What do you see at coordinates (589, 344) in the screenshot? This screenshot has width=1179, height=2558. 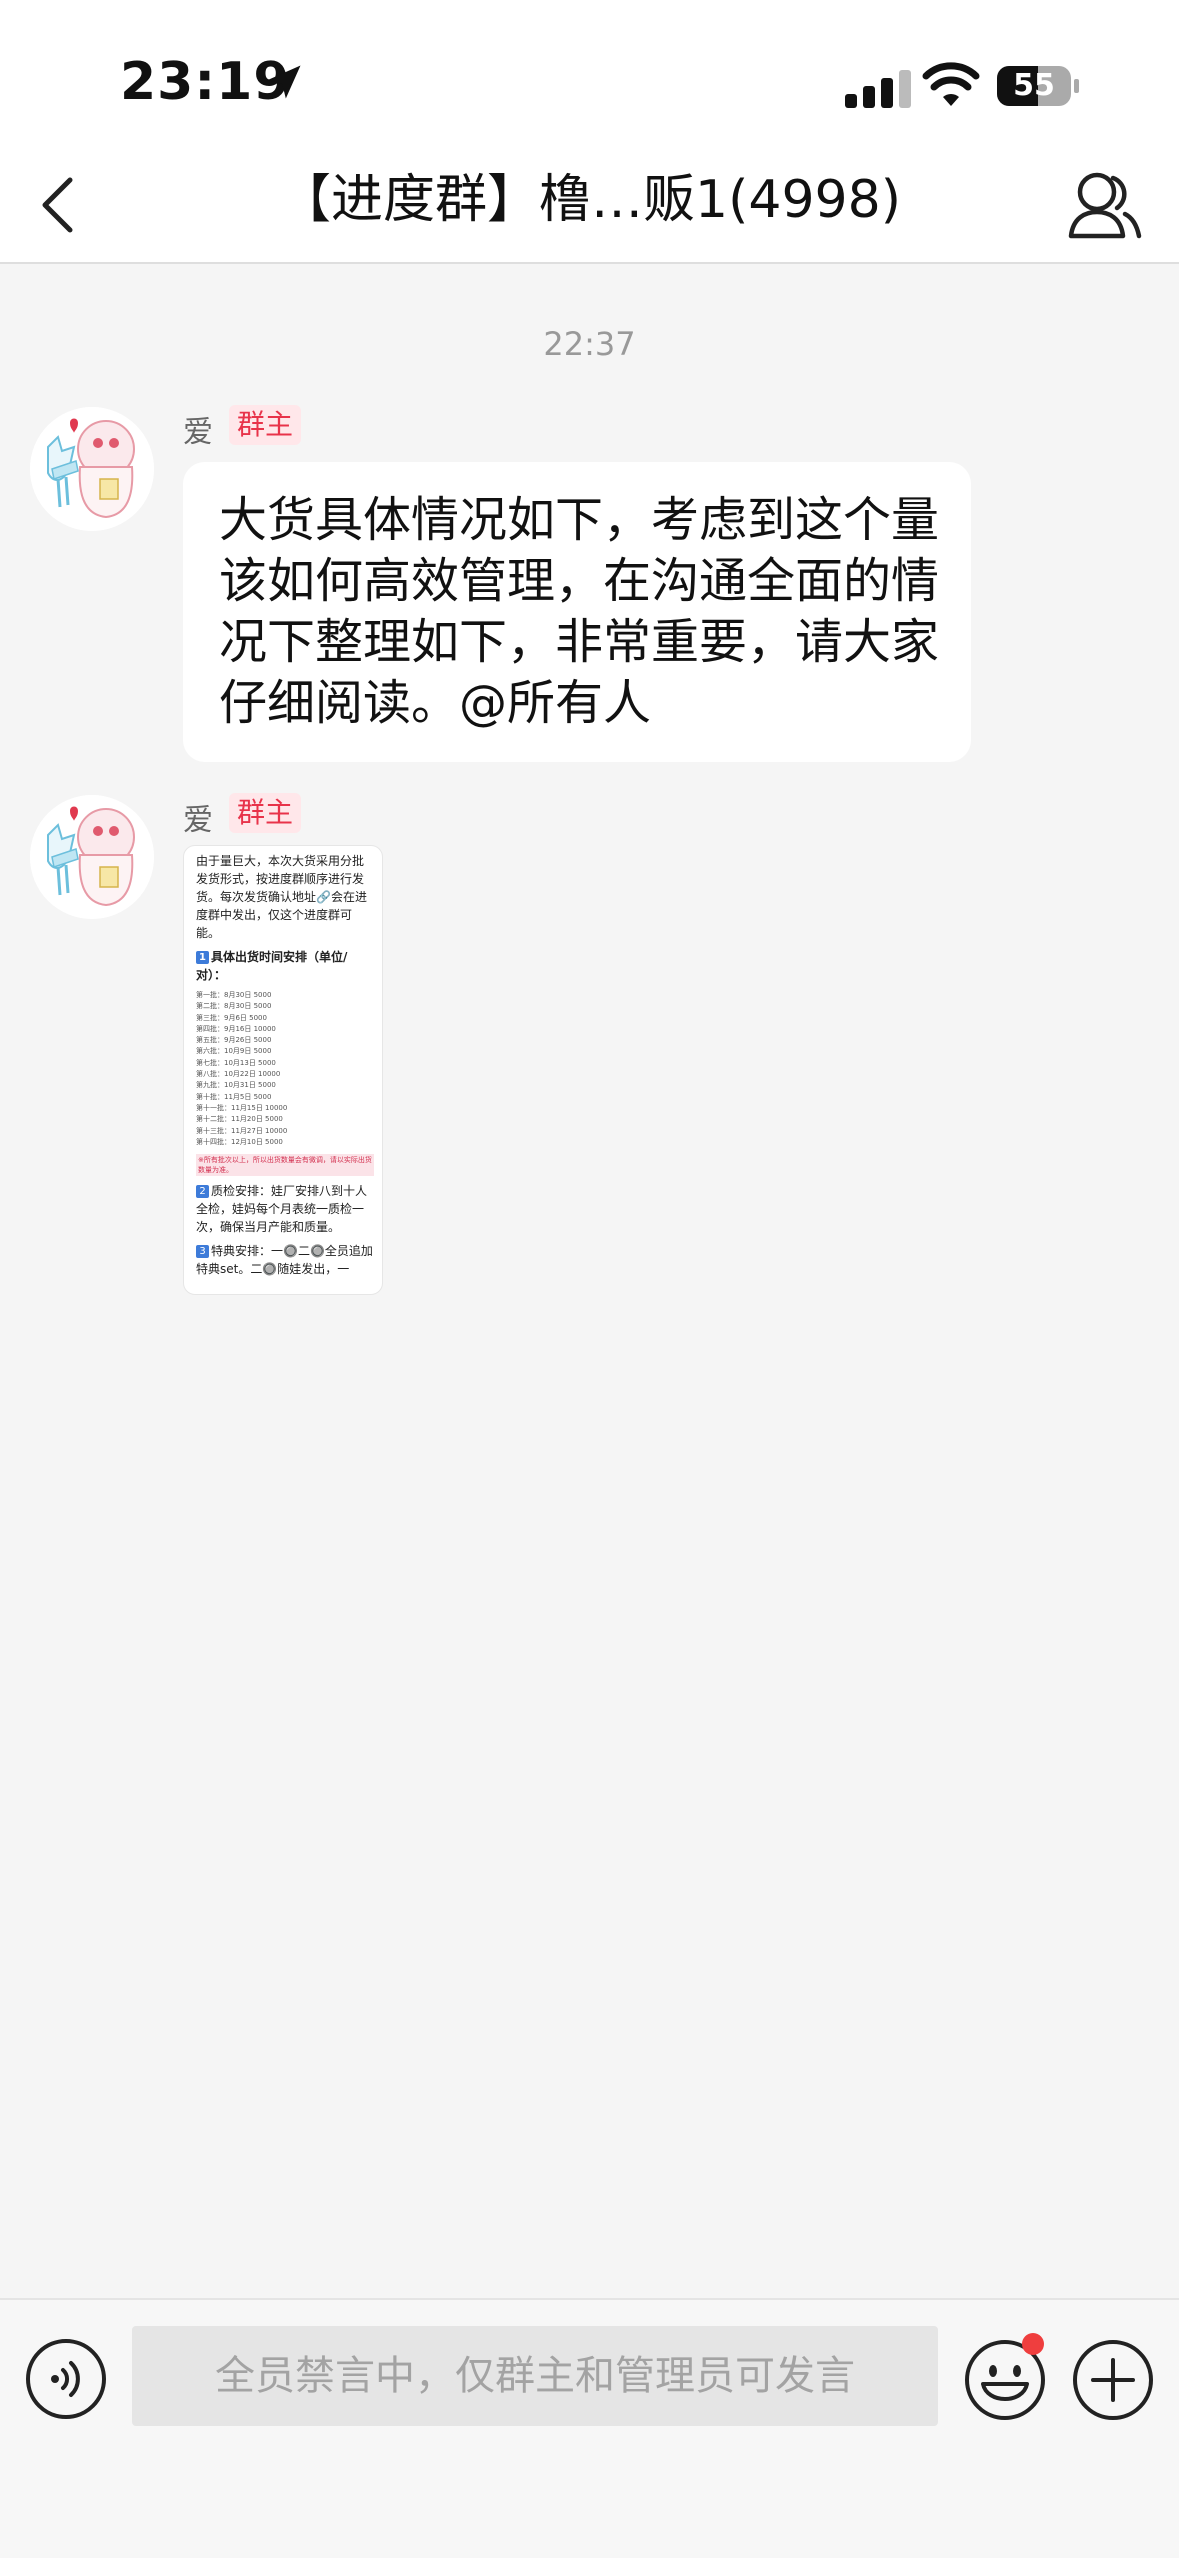 I see `message-timestamp: 22:37` at bounding box center [589, 344].